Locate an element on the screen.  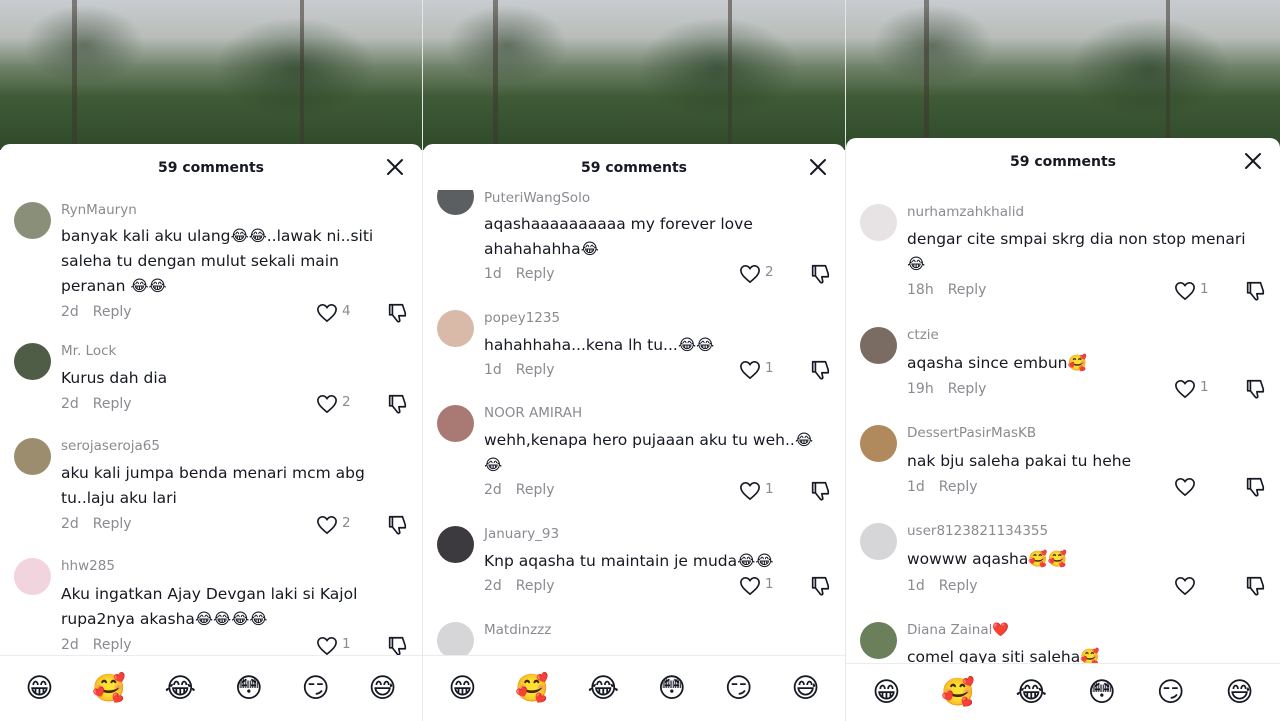
comment-username: user8123821134355 is located at coordinates (977, 531).